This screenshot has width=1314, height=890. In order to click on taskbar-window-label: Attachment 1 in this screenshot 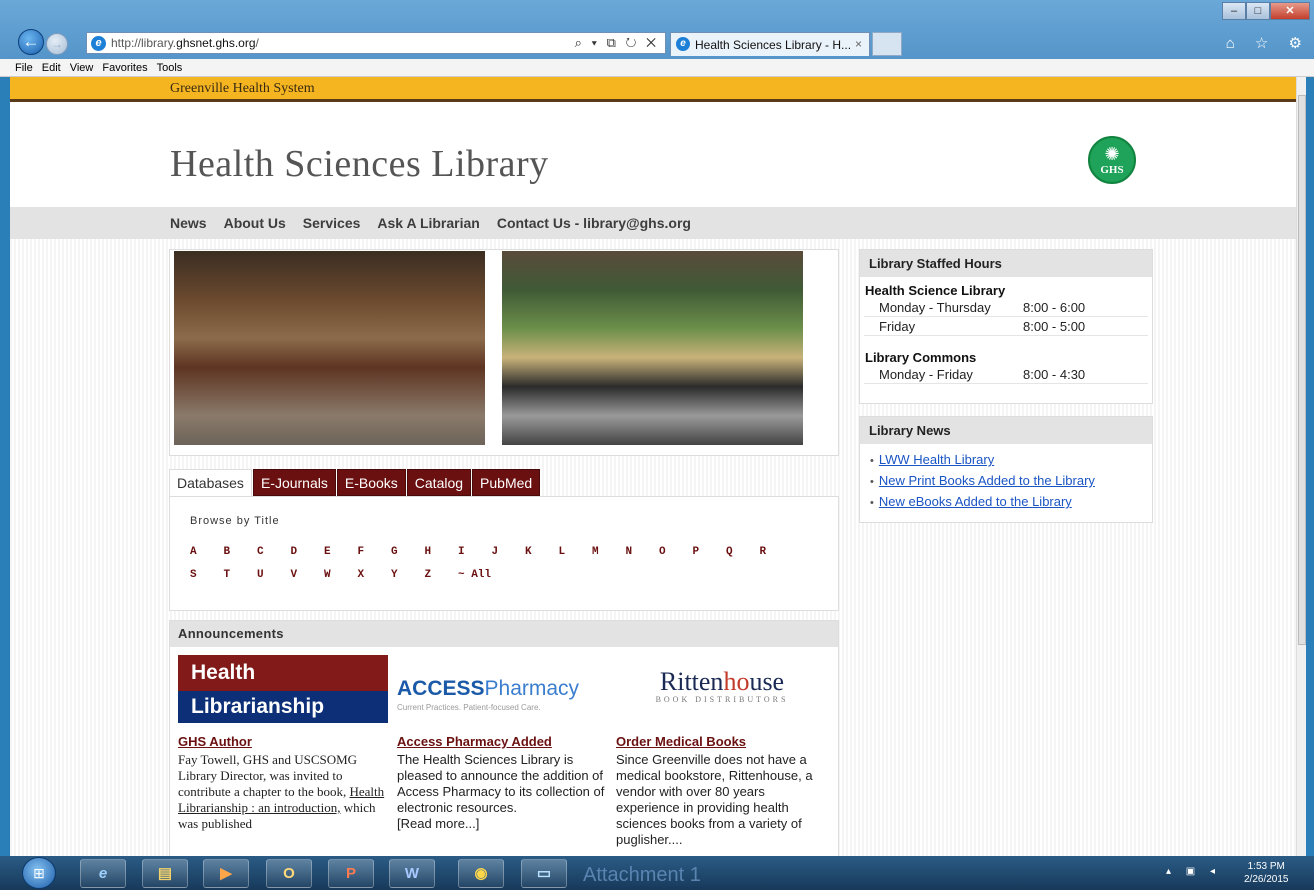, I will do `click(642, 875)`.